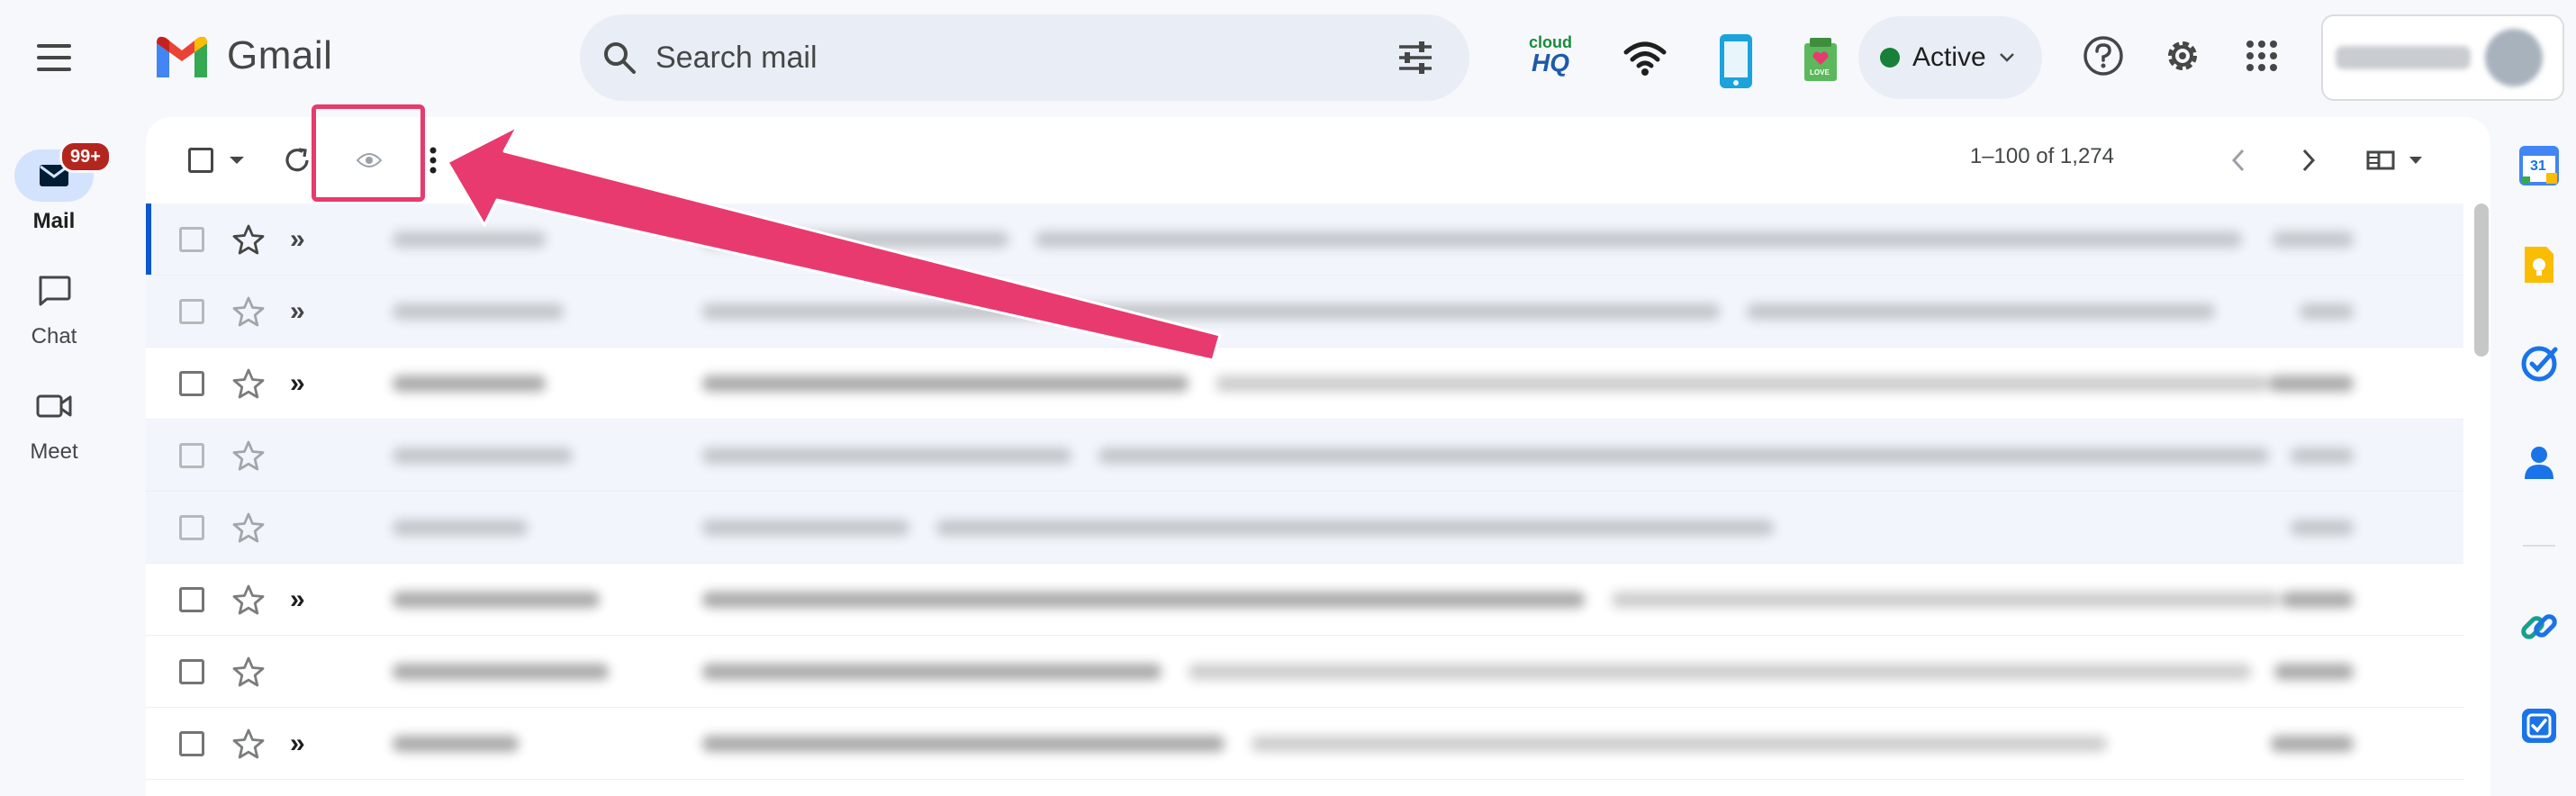 The width and height of the screenshot is (2576, 796). Describe the element at coordinates (619, 58) in the screenshot. I see `search-icon` at that location.